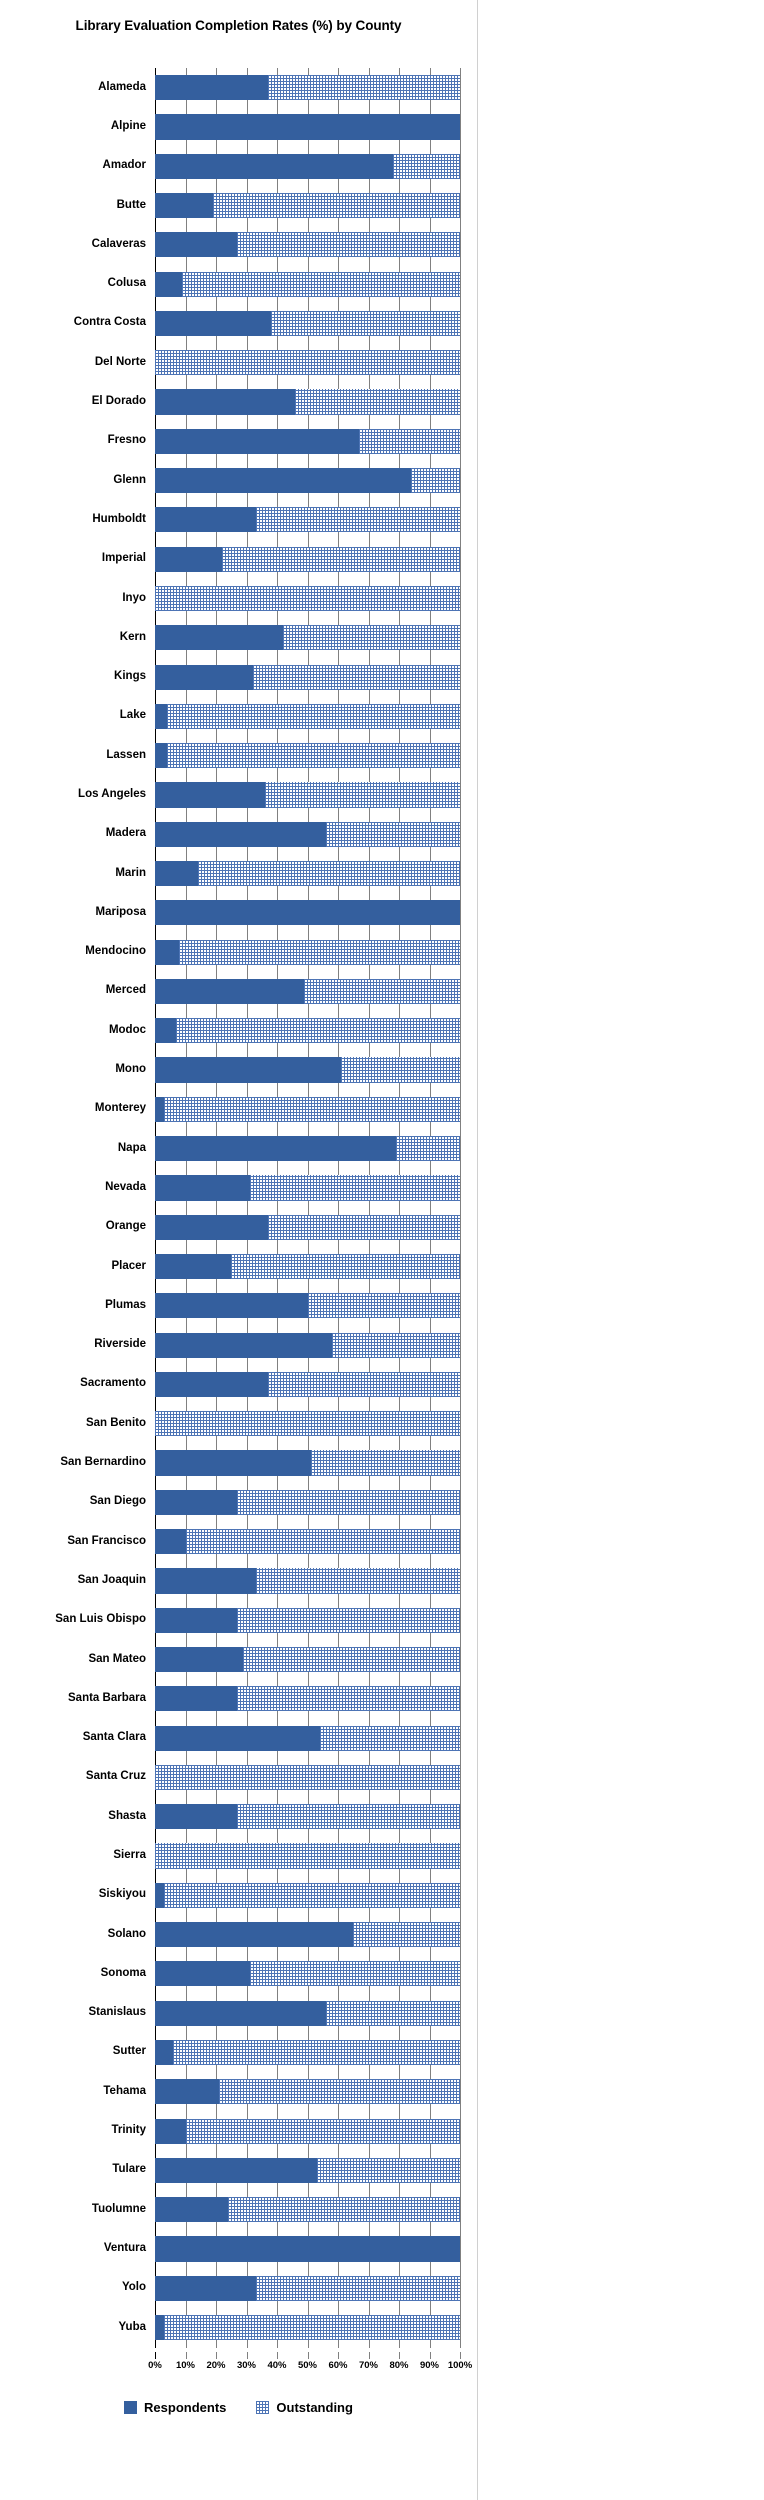  I want to click on y-axis-label: Sutter, so click(129, 2051).